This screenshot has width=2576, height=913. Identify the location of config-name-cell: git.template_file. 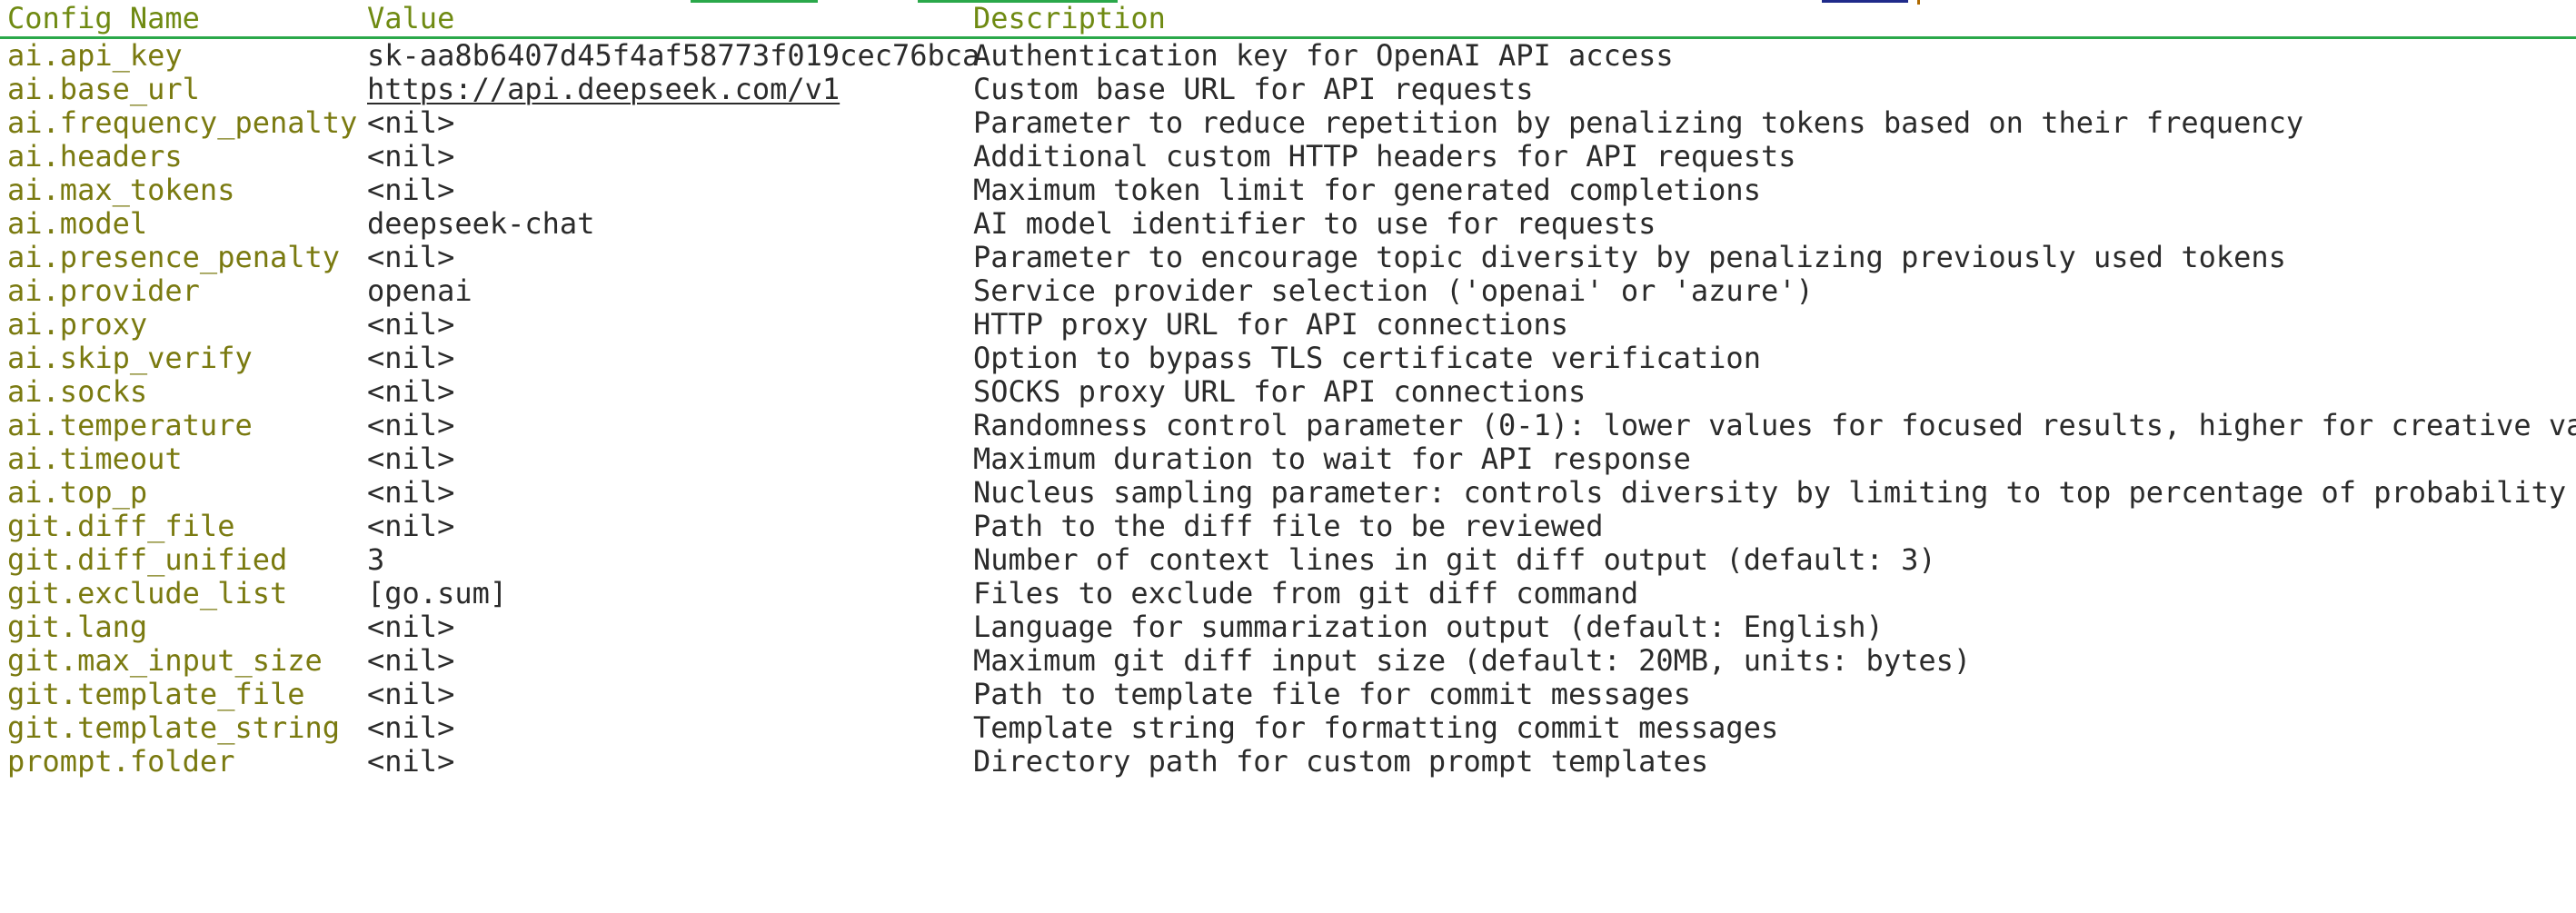
(156, 694).